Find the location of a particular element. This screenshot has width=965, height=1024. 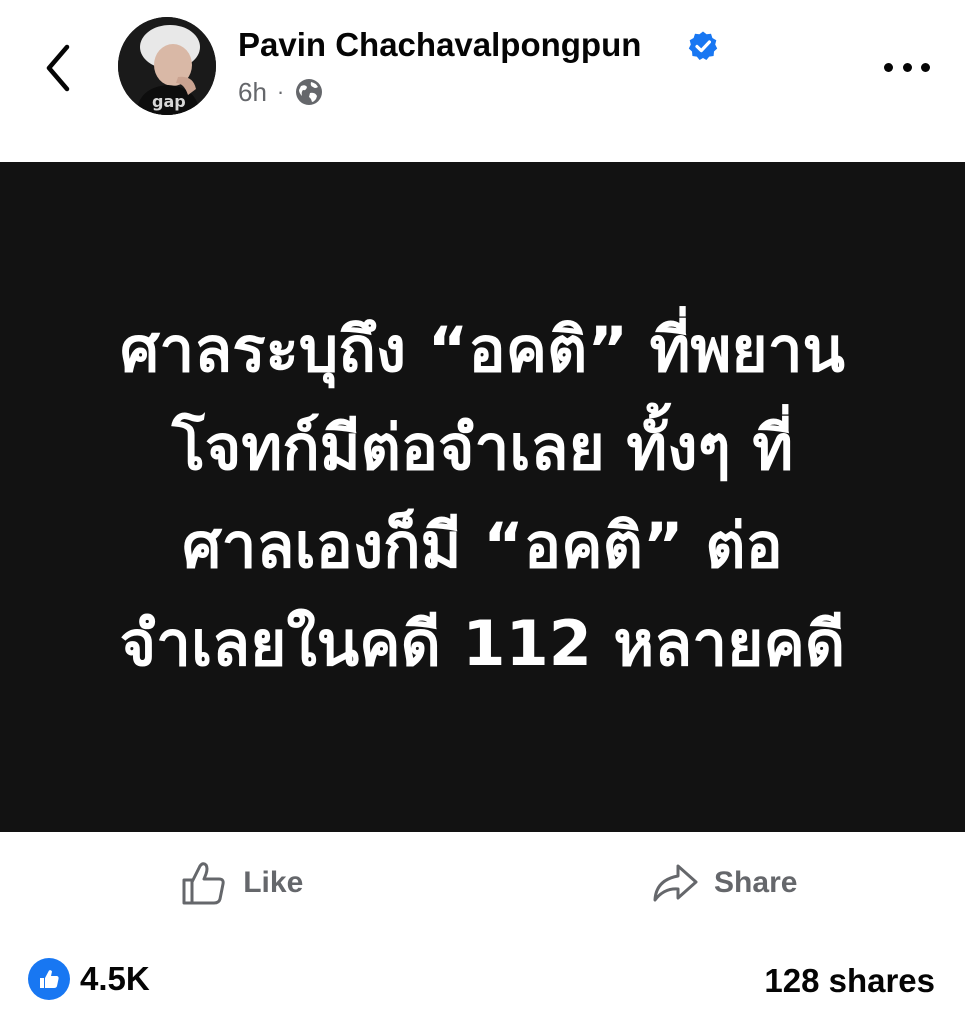

post-time: 6h is located at coordinates (252, 92).